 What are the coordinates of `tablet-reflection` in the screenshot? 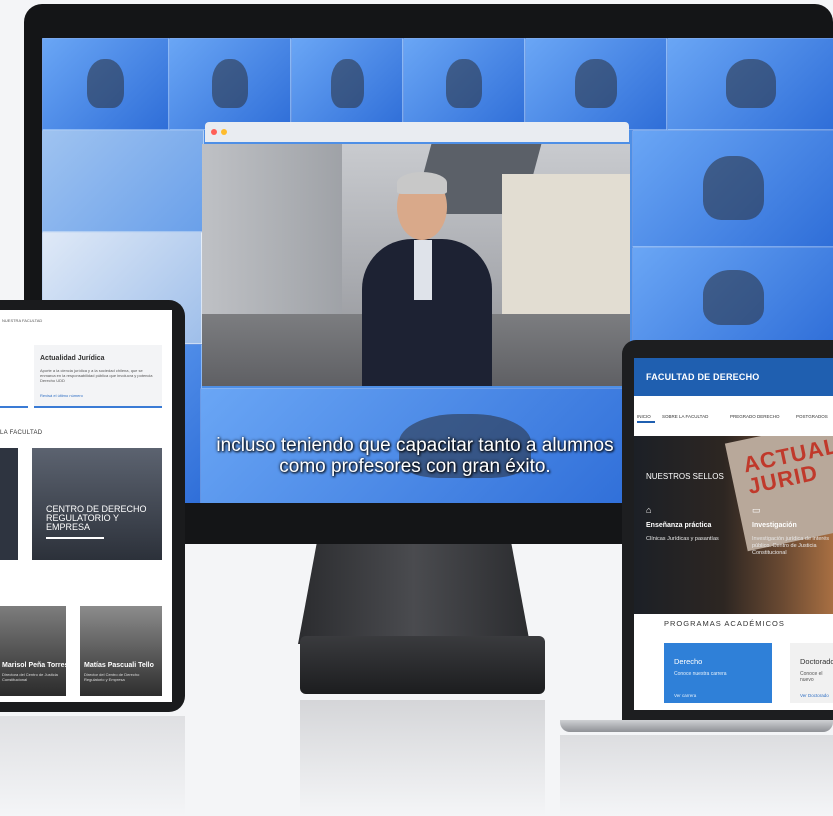 It's located at (92, 766).